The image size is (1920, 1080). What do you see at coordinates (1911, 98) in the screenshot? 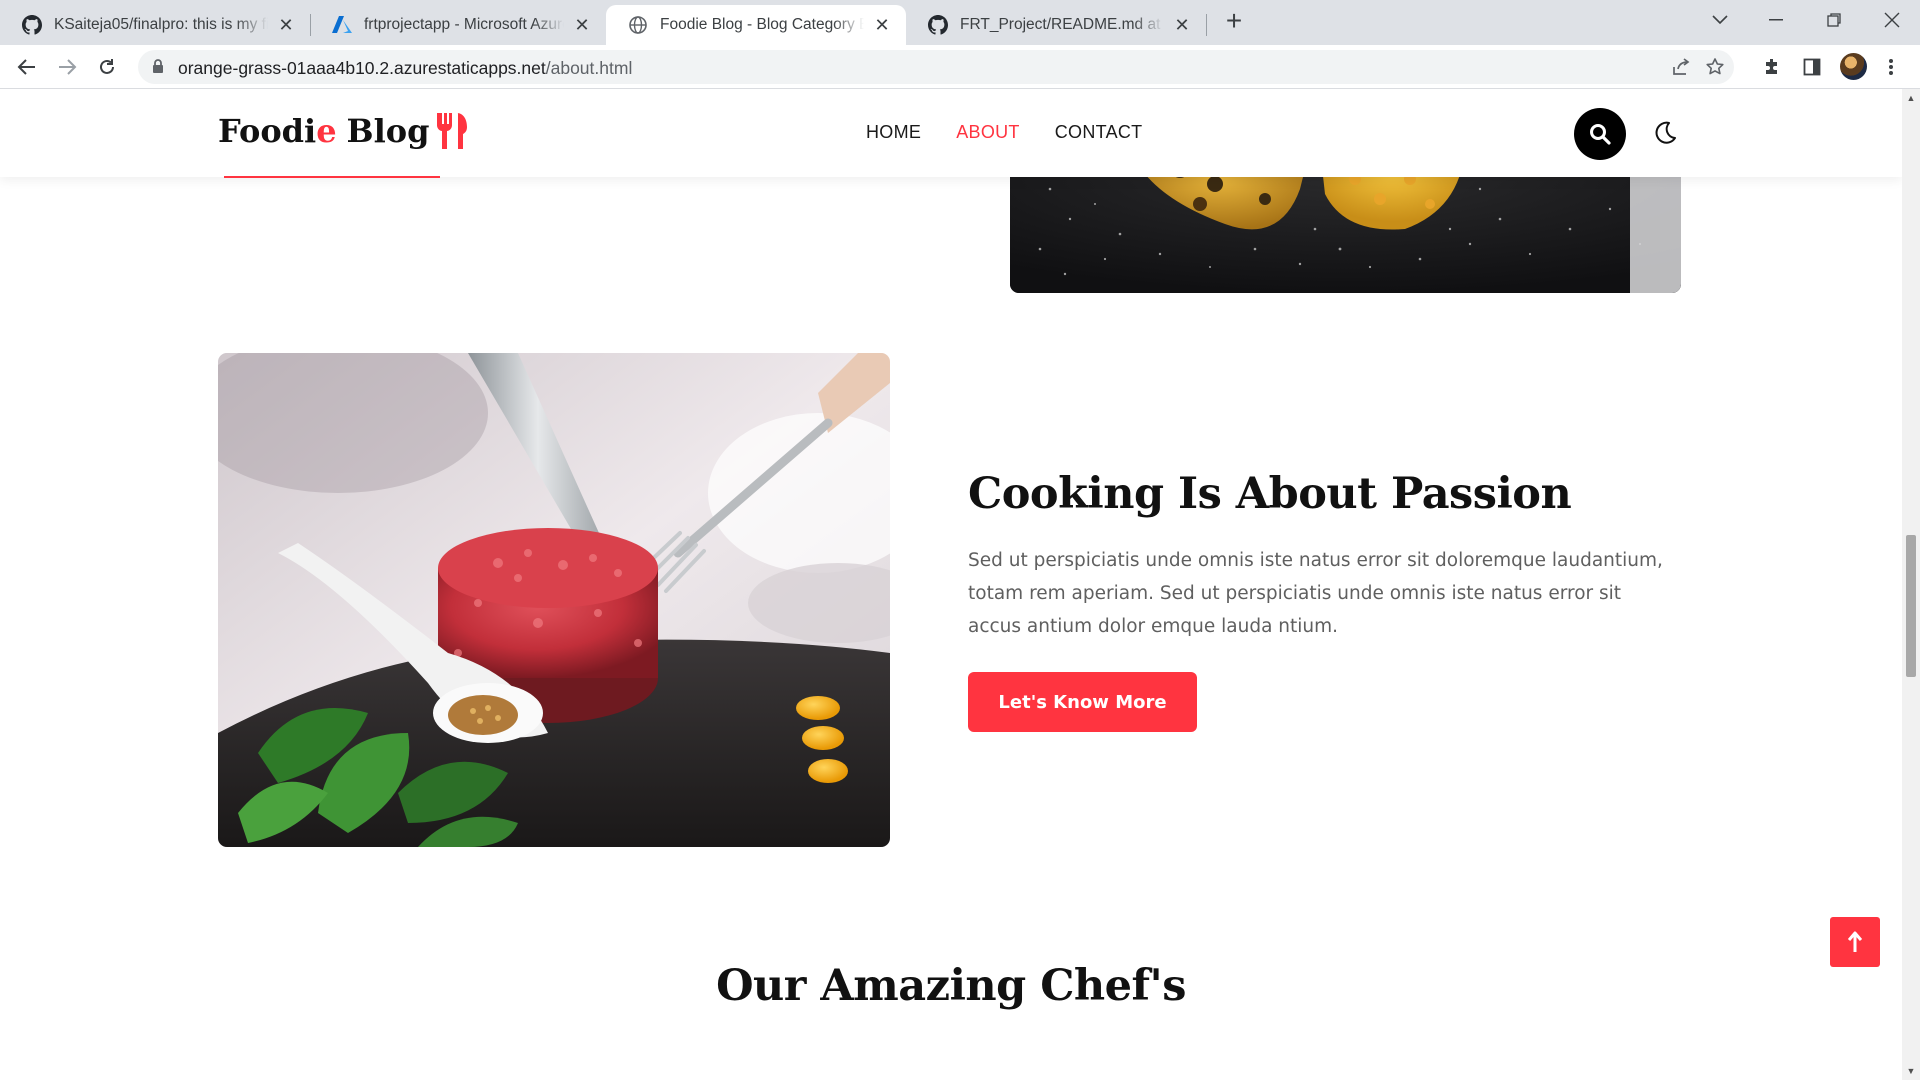
I see `scroll-up-arrow-icon: ▲` at bounding box center [1911, 98].